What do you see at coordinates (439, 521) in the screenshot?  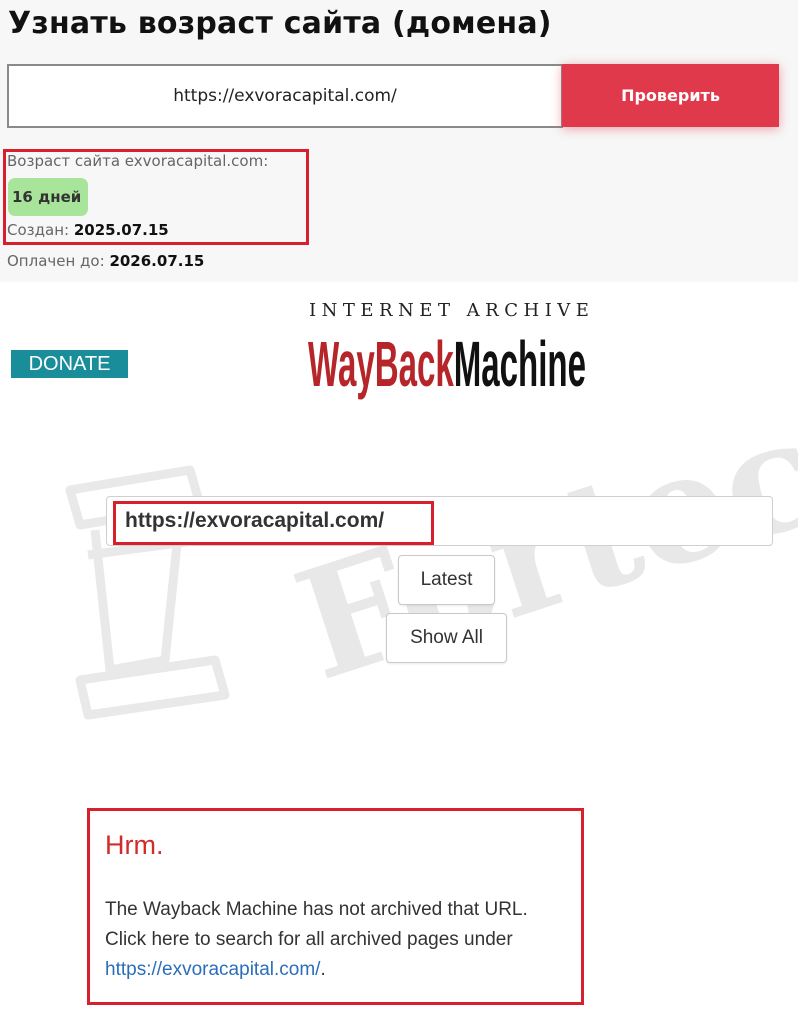 I see `wayback-search-input` at bounding box center [439, 521].